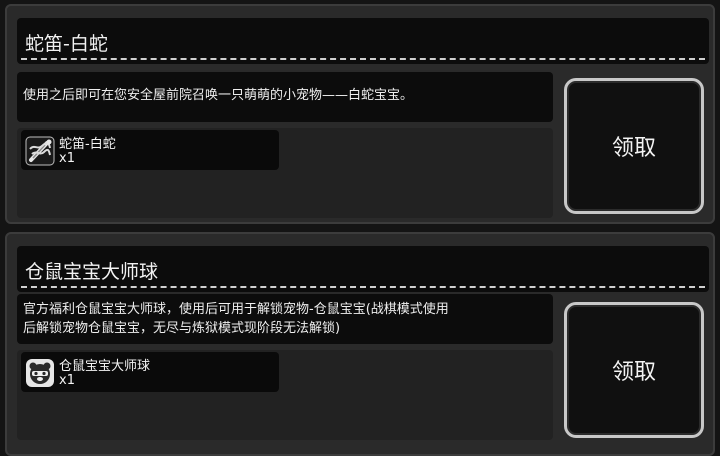 The image size is (720, 456). I want to click on reward-item: 仓鼠宝宝大师球 x1, so click(150, 372).